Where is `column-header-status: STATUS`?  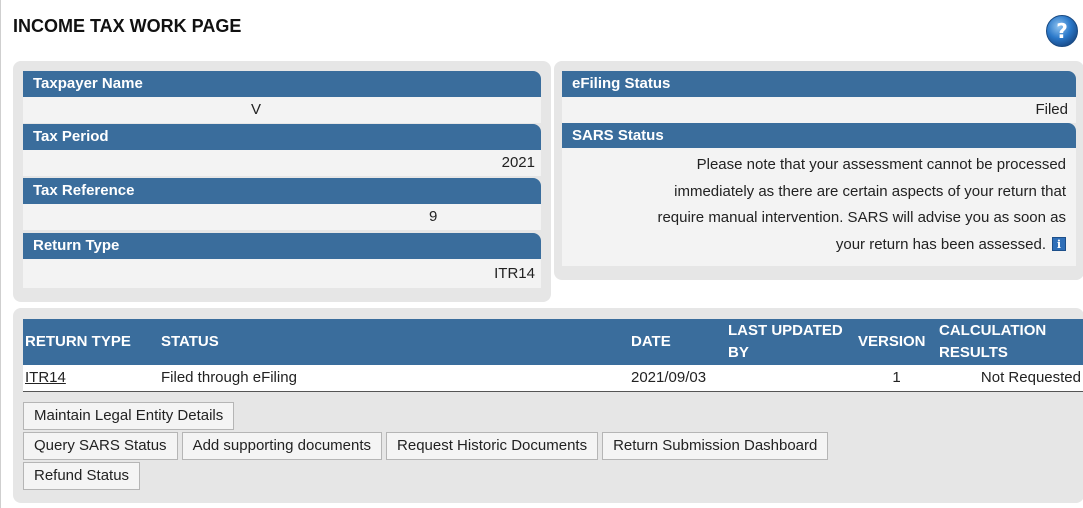 column-header-status: STATUS is located at coordinates (394, 342).